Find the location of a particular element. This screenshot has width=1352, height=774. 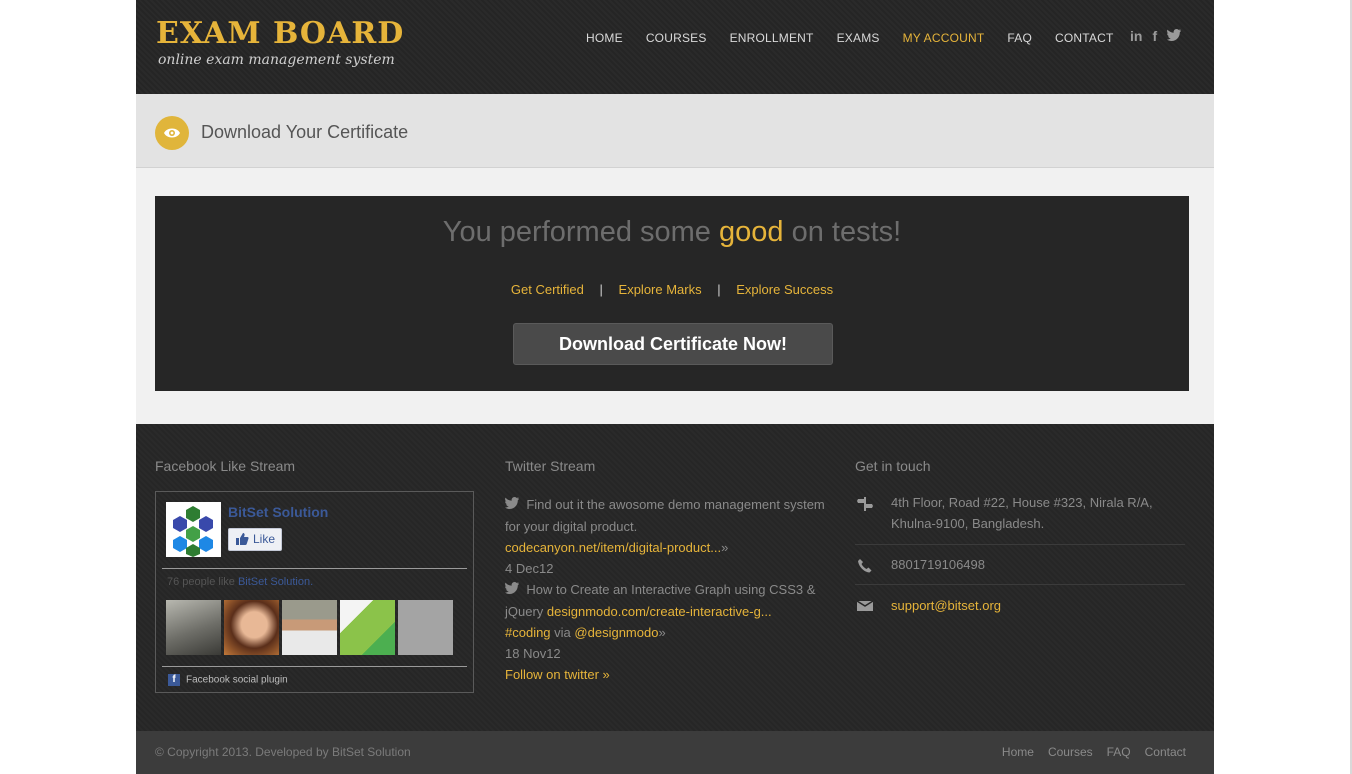

facebook-plugin-footer: f Facebook social plugin is located at coordinates (228, 680).